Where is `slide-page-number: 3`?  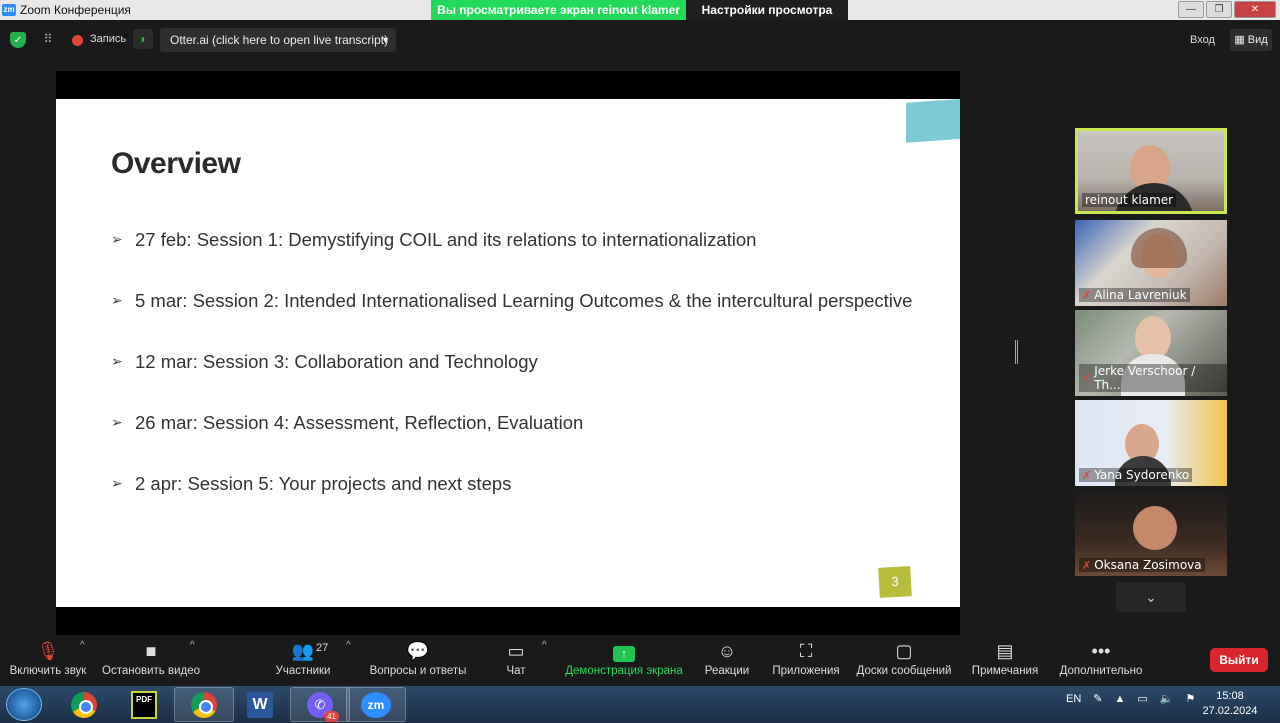 slide-page-number: 3 is located at coordinates (895, 582).